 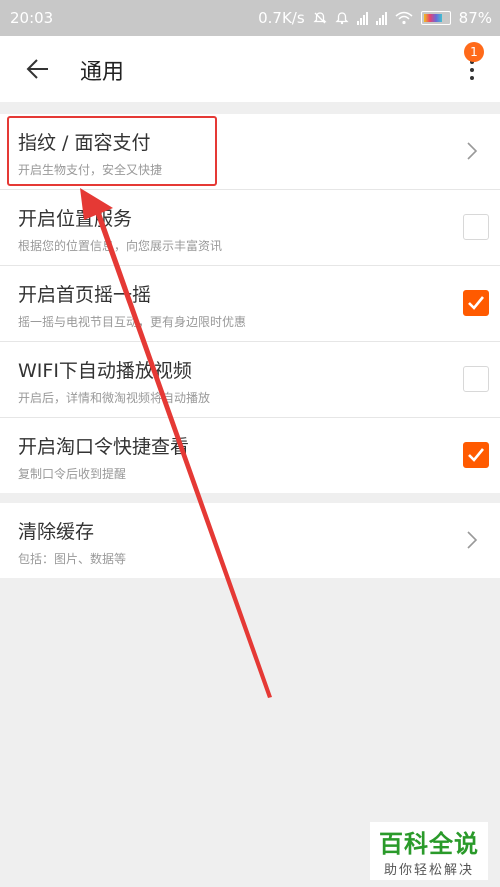 I want to click on status-bar: 20:03 0.7K/s 87%, so click(x=250, y=18).